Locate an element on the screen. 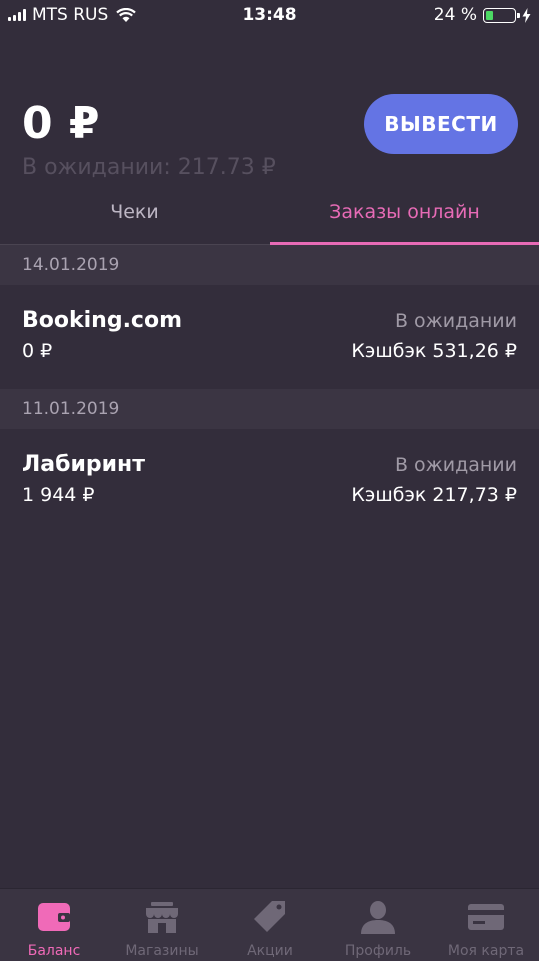 The image size is (539, 961). nav-stores: Магазины is located at coordinates (162, 925).